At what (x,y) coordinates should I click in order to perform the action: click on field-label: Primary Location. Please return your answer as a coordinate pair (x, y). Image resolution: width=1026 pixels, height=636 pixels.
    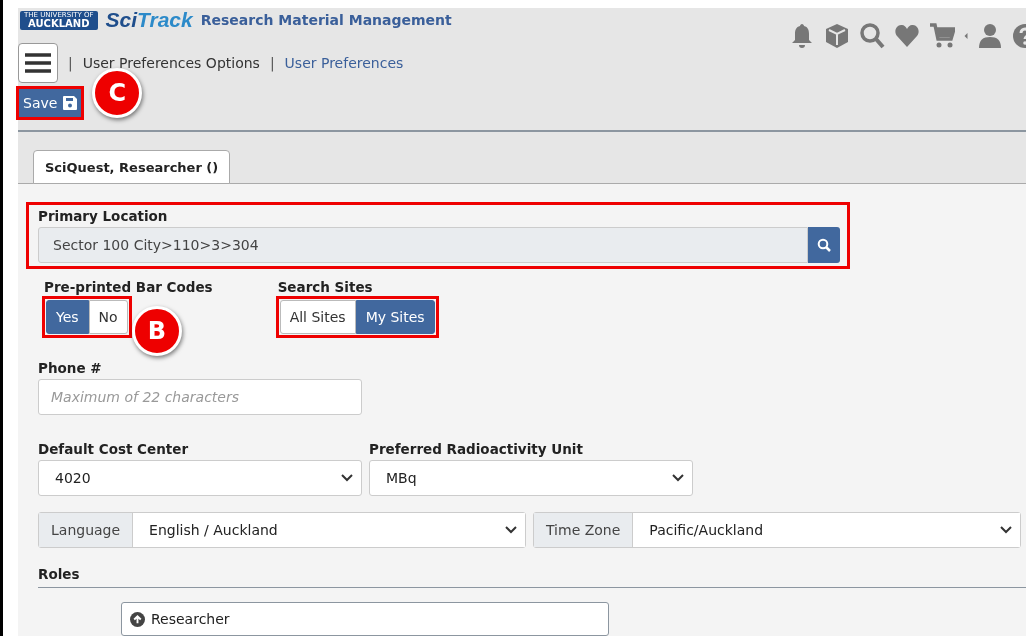
    Looking at the image, I should click on (103, 216).